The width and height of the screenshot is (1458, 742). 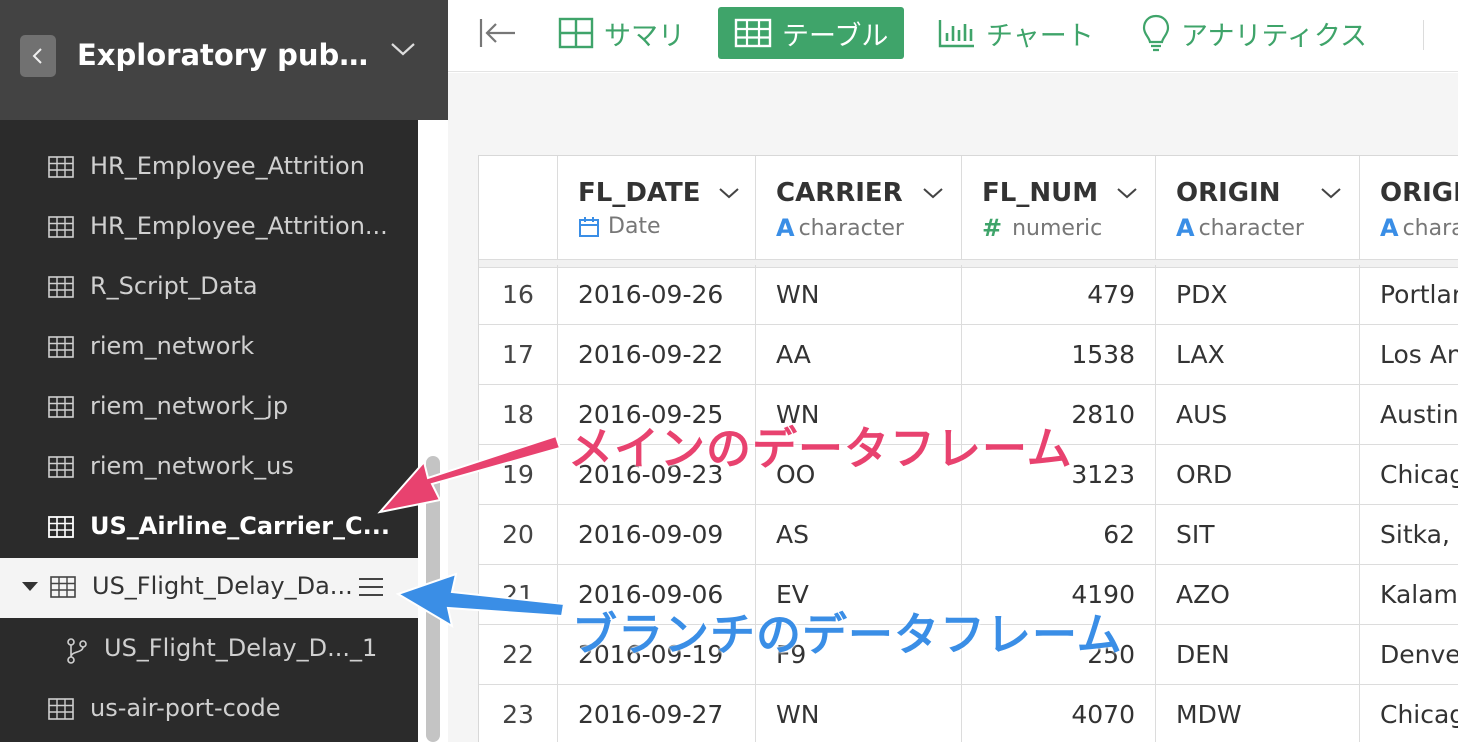 I want to click on table-row: 20 2016-09-09 AS 62 SIT Sitka,, so click(x=968, y=535).